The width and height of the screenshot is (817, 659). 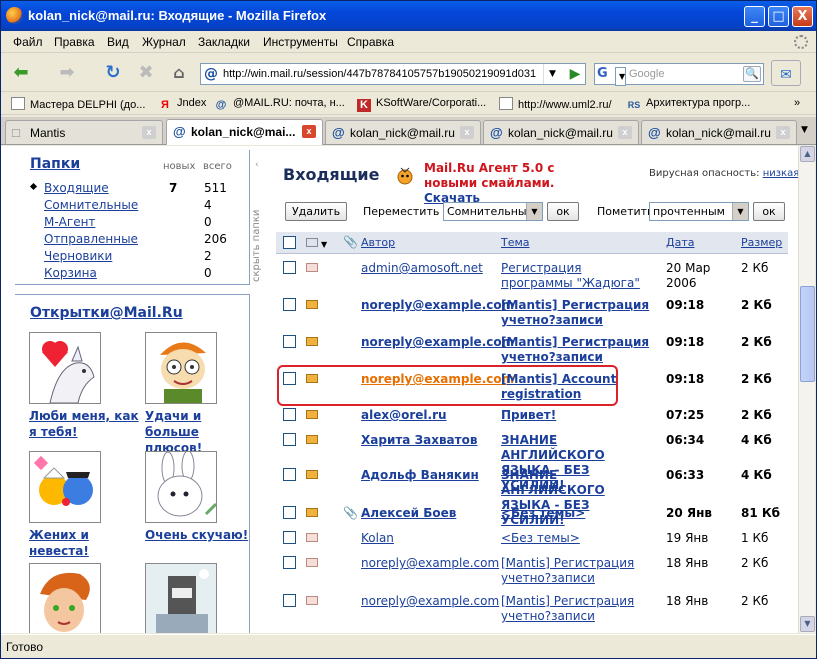 What do you see at coordinates (752, 74) in the screenshot?
I see `search-icon: 🔍` at bounding box center [752, 74].